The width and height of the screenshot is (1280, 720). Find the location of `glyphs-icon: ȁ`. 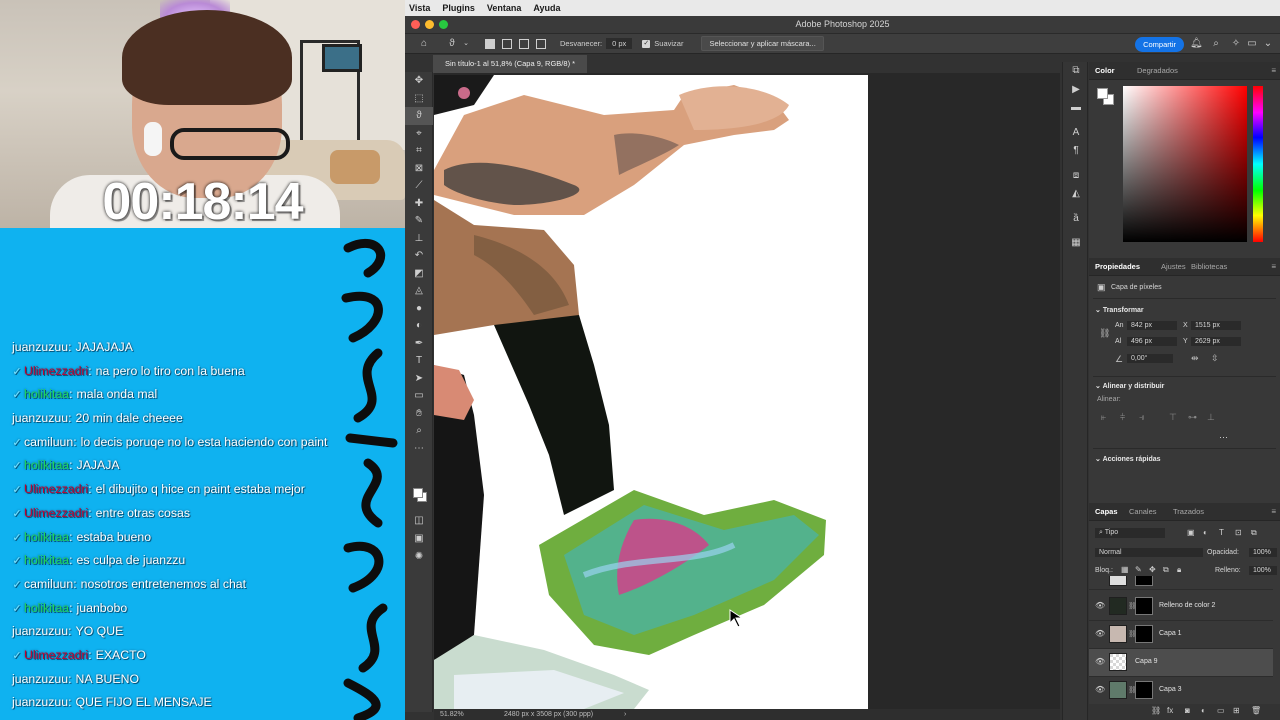

glyphs-icon: ȁ is located at coordinates (1076, 219).